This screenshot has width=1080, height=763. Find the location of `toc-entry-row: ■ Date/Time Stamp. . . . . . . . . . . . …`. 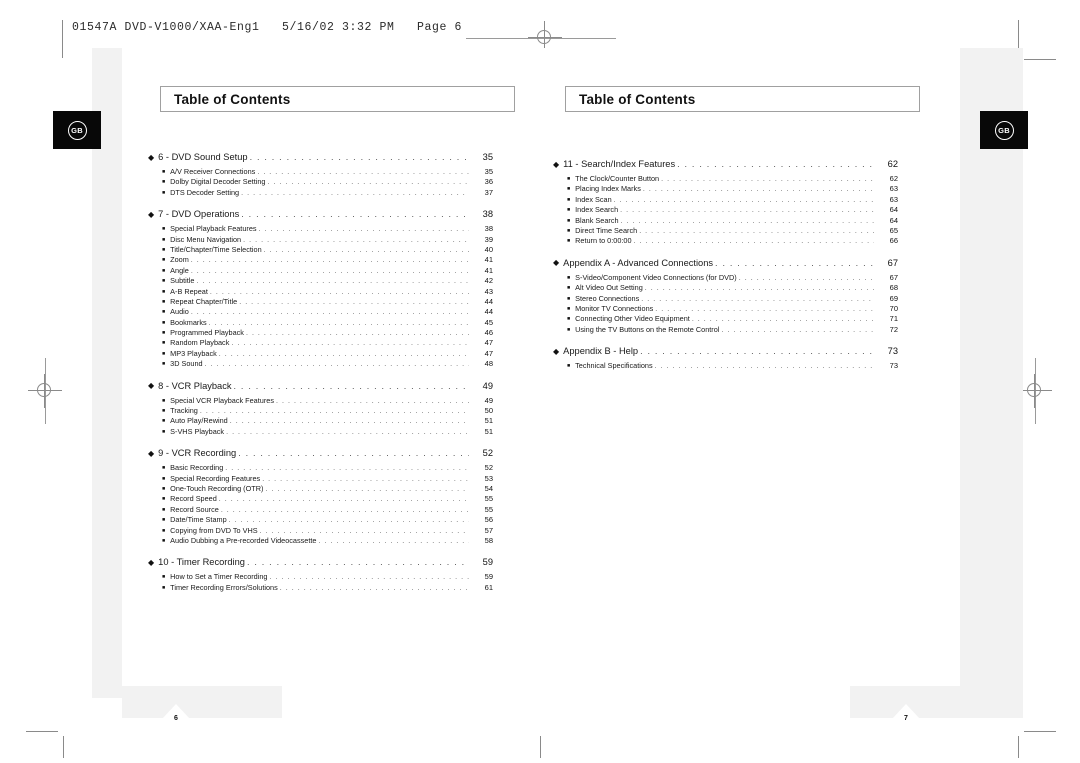

toc-entry-row: ■ Date/Time Stamp. . . . . . . . . . . . … is located at coordinates (320, 520).